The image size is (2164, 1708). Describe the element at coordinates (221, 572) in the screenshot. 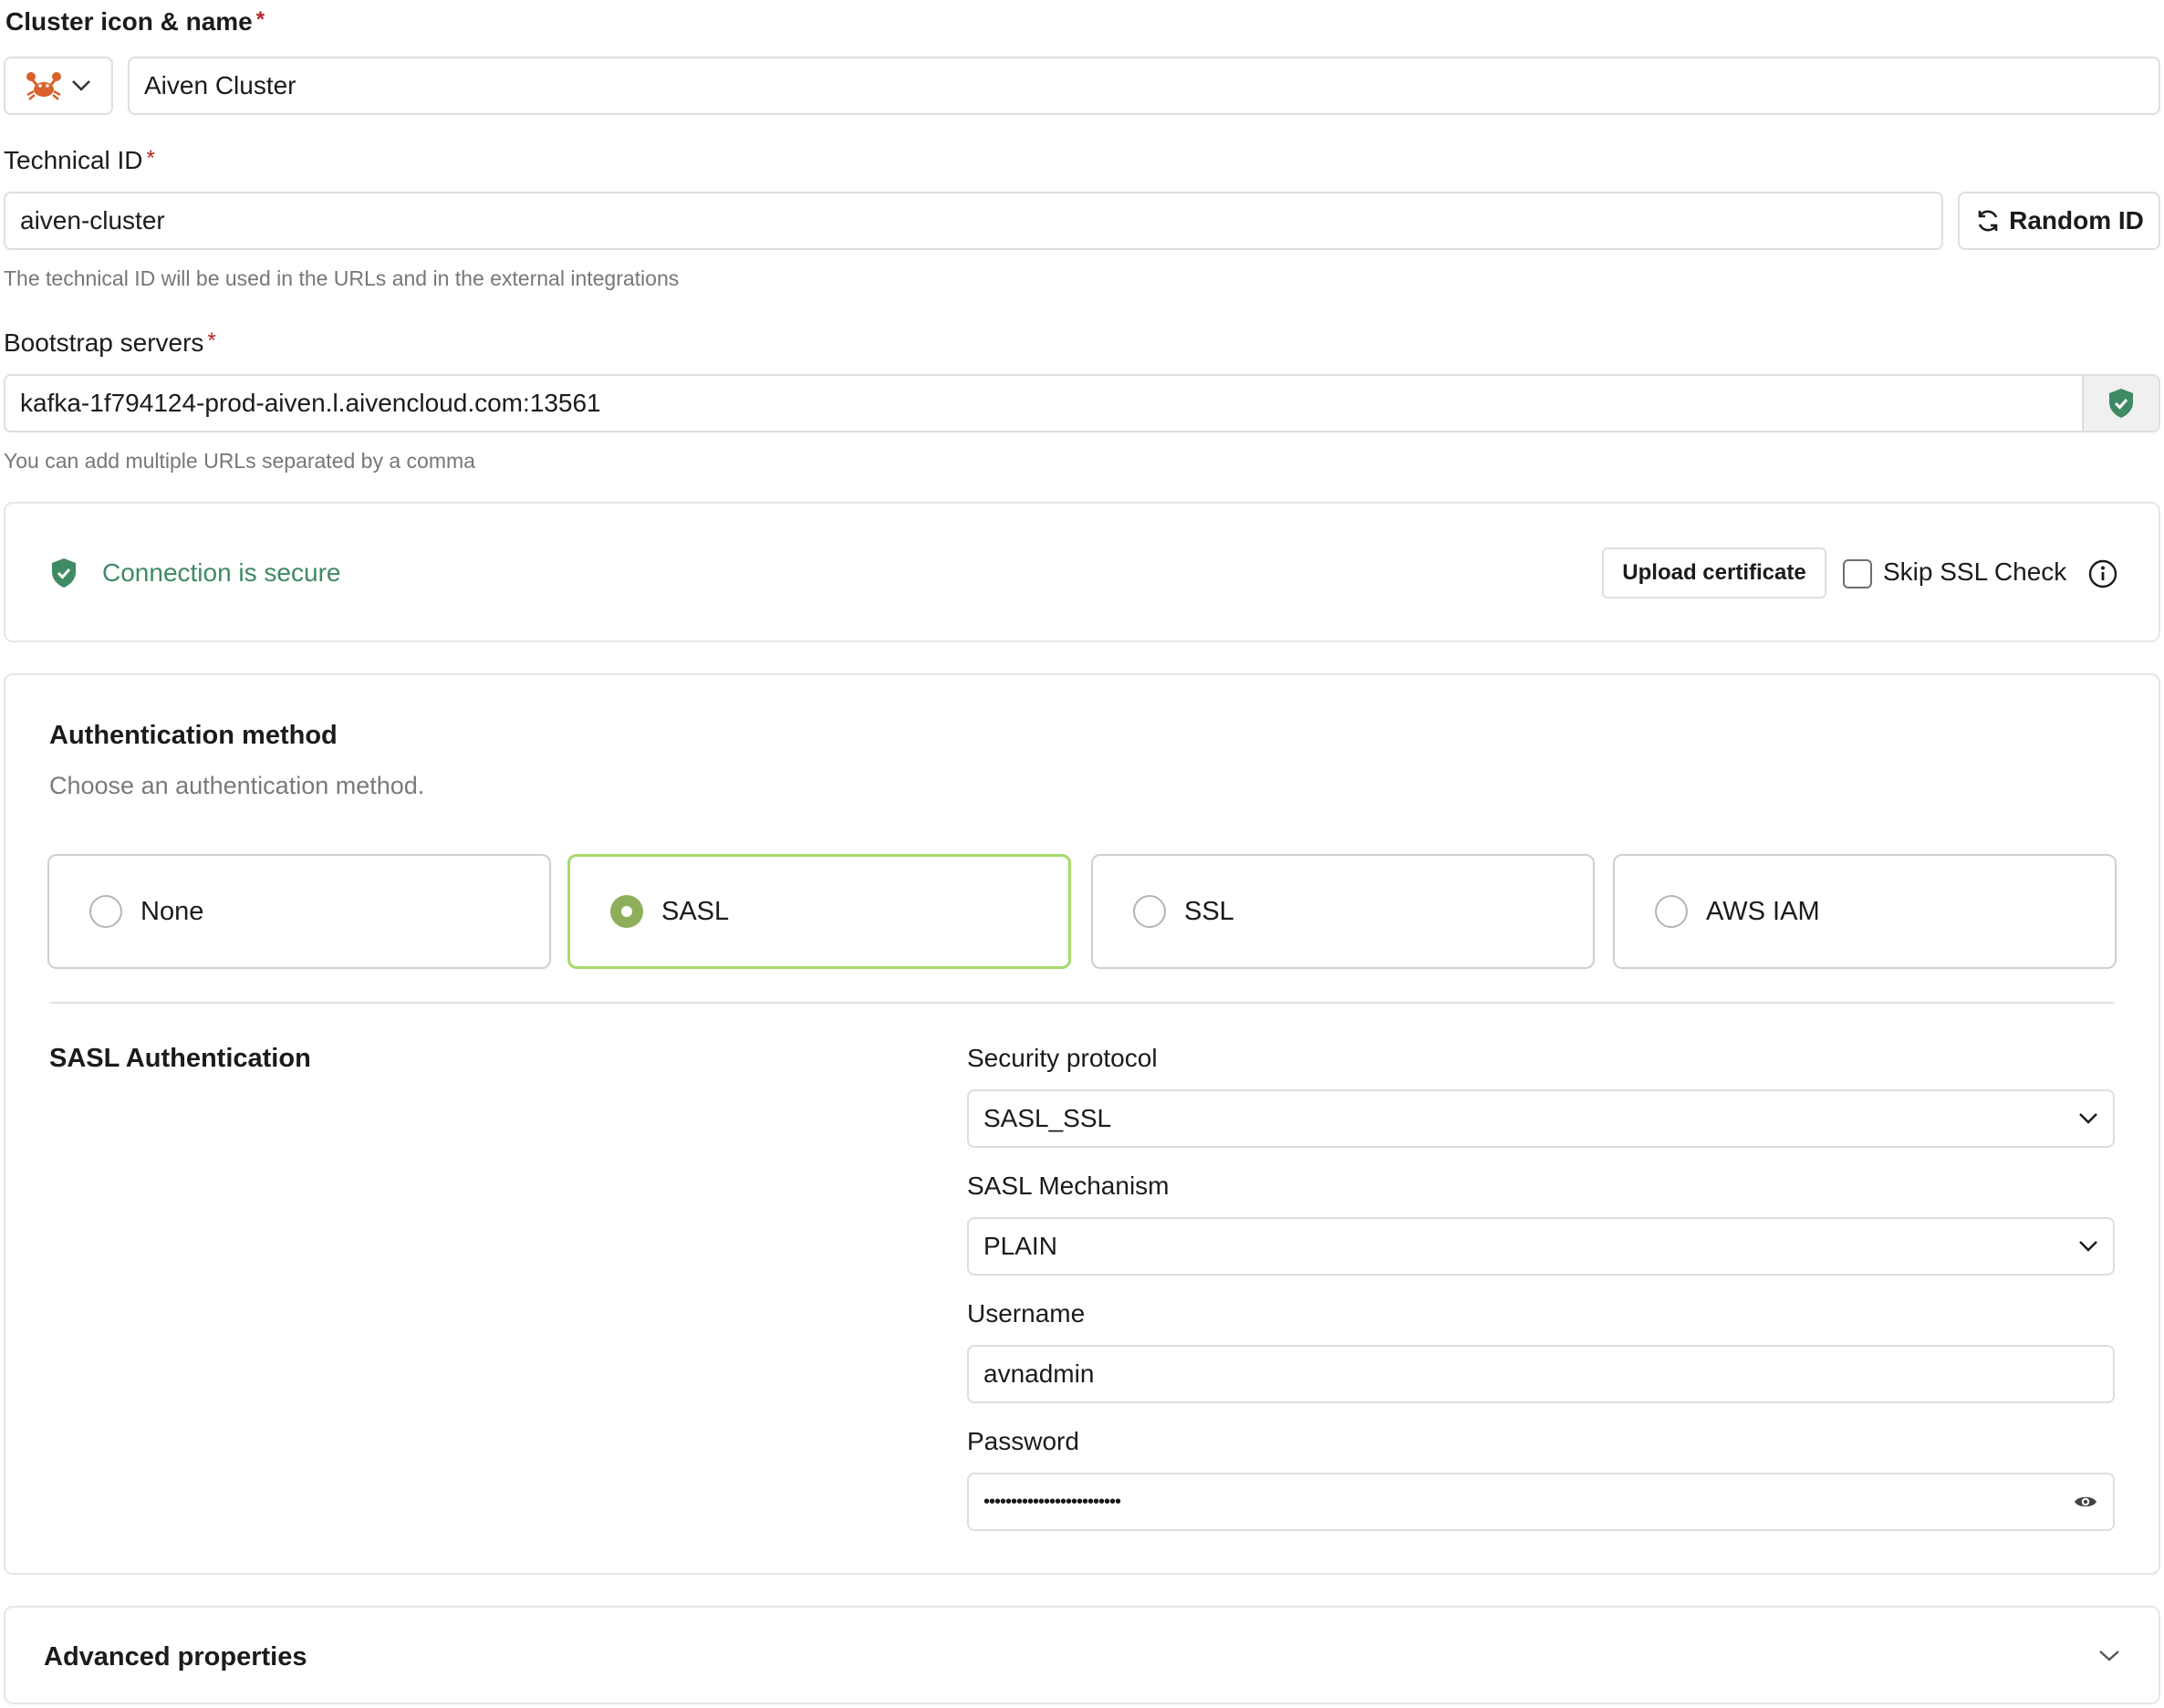

I see `connection-status-text: Connection is secure` at that location.